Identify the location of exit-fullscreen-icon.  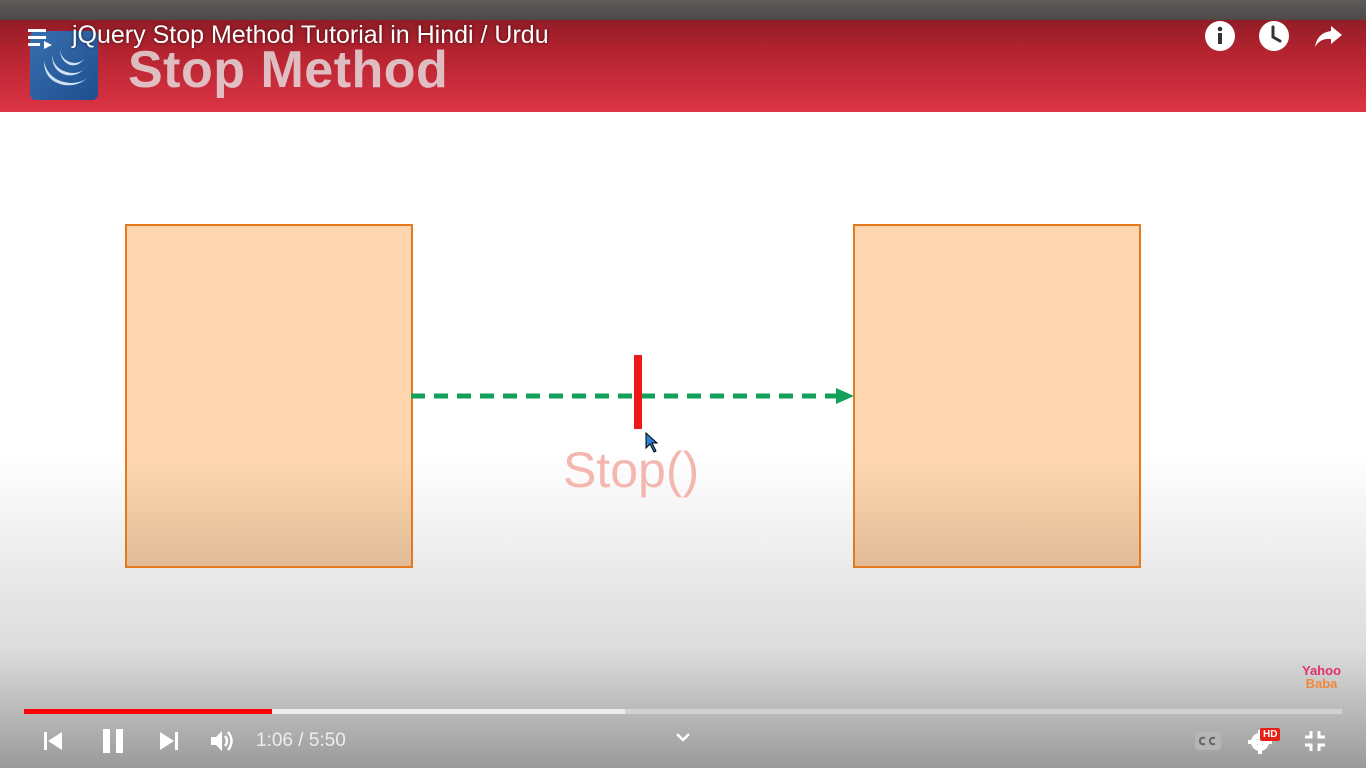
(1315, 743).